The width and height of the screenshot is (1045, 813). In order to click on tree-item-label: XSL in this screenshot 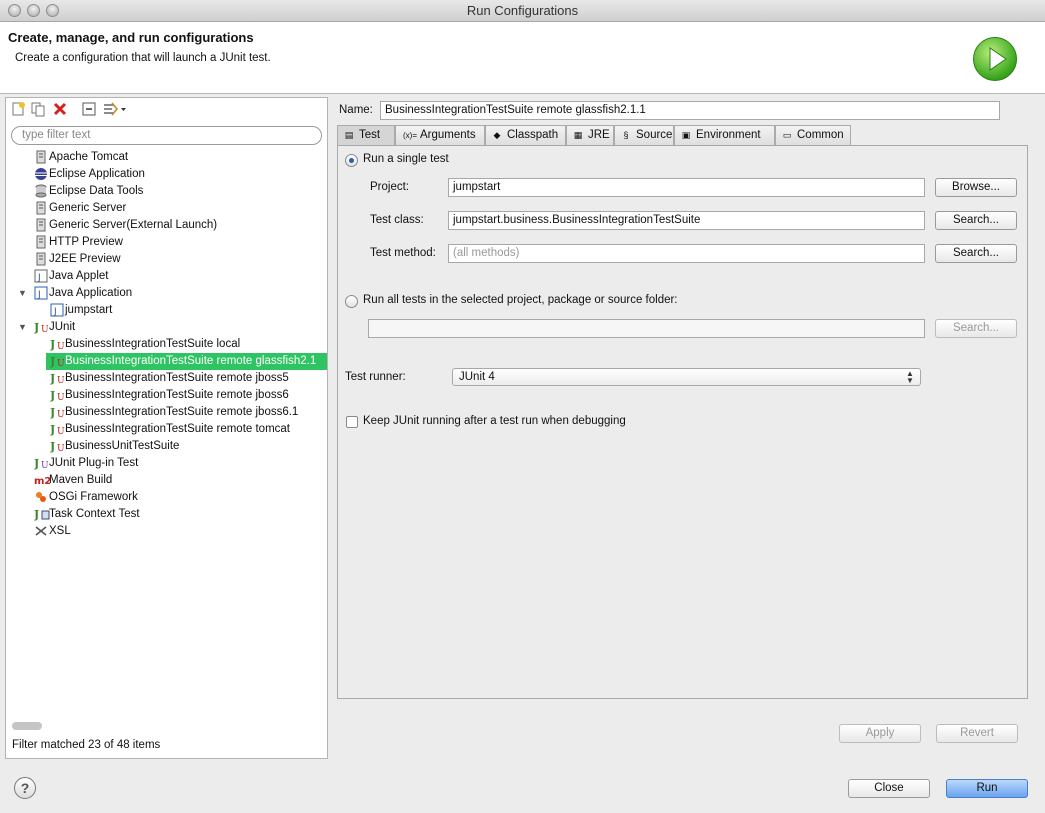, I will do `click(60, 531)`.